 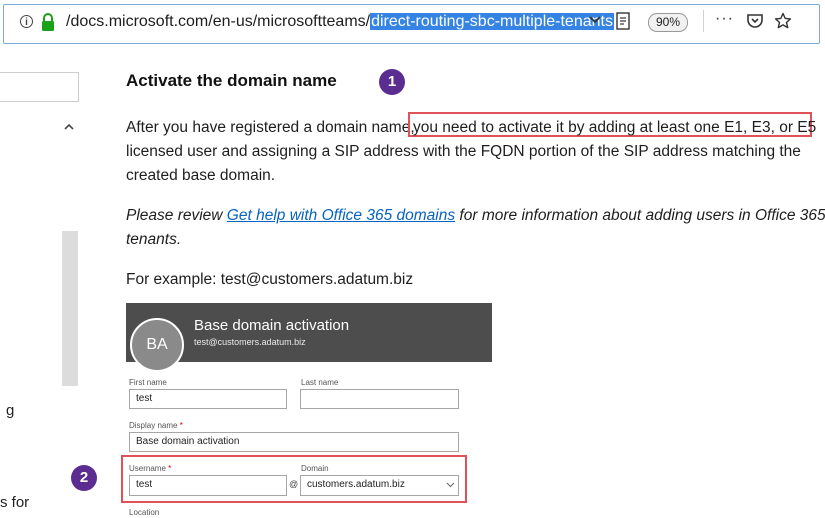 I want to click on callout-badge-2: 2, so click(x=84, y=478).